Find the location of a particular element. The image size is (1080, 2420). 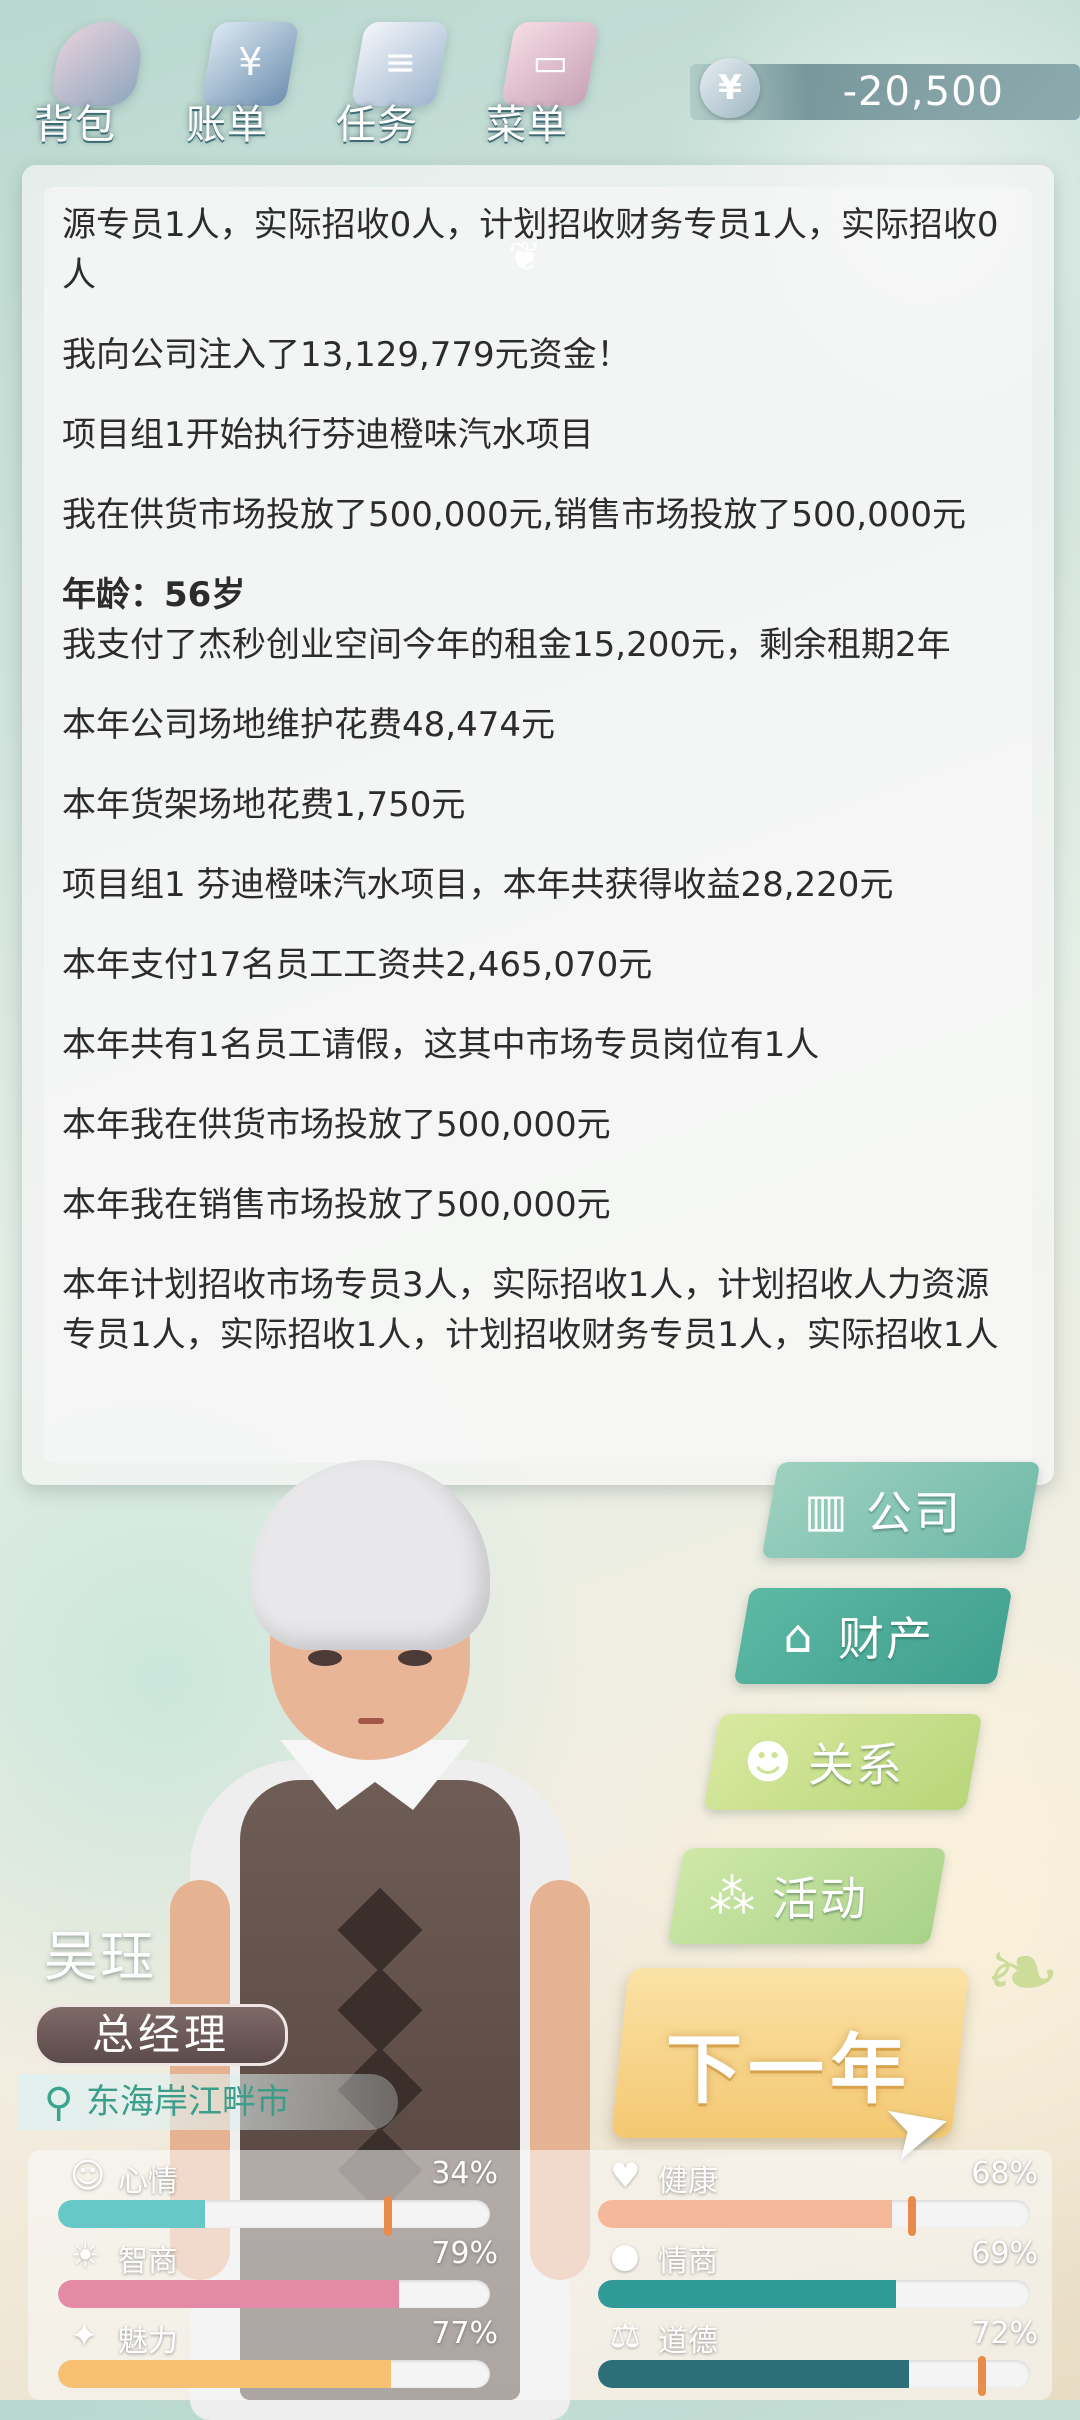

leaves-icon: ❧ is located at coordinates (1023, 1972).